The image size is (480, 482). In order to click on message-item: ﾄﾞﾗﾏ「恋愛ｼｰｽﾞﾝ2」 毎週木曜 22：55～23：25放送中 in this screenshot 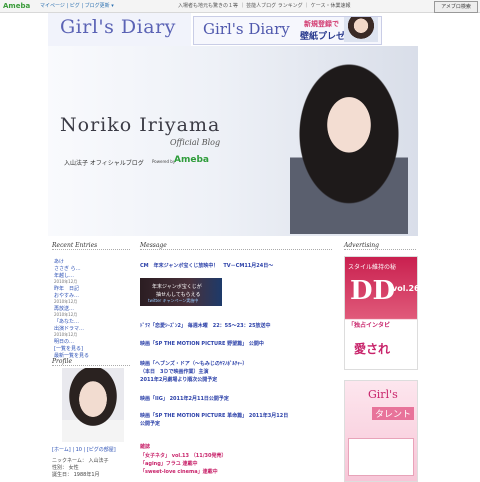, I will do `click(205, 325)`.